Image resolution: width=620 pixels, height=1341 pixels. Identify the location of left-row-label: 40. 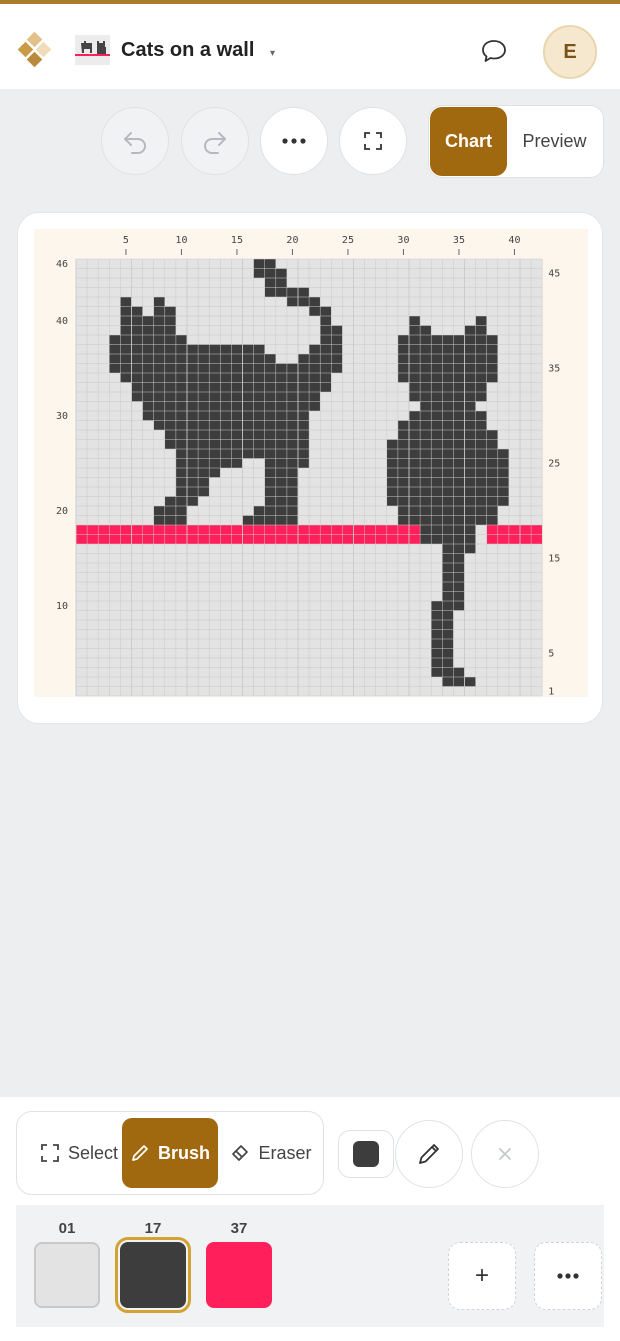
(62, 321).